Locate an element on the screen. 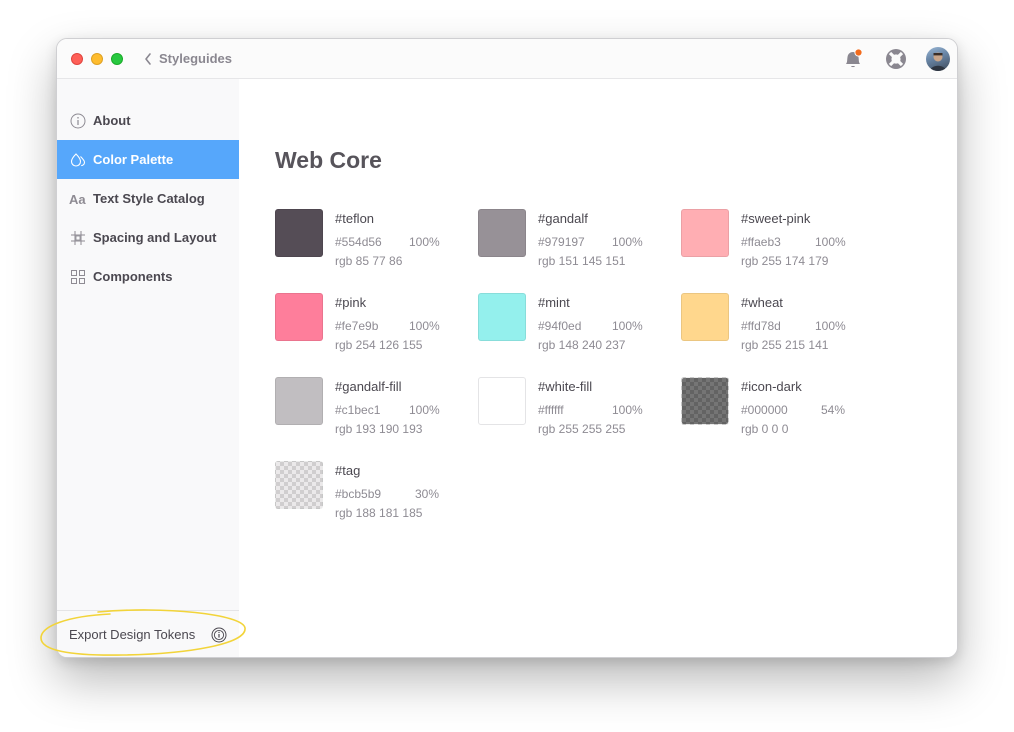 The image size is (1014, 732). sidebar-item-about: About is located at coordinates (148, 120).